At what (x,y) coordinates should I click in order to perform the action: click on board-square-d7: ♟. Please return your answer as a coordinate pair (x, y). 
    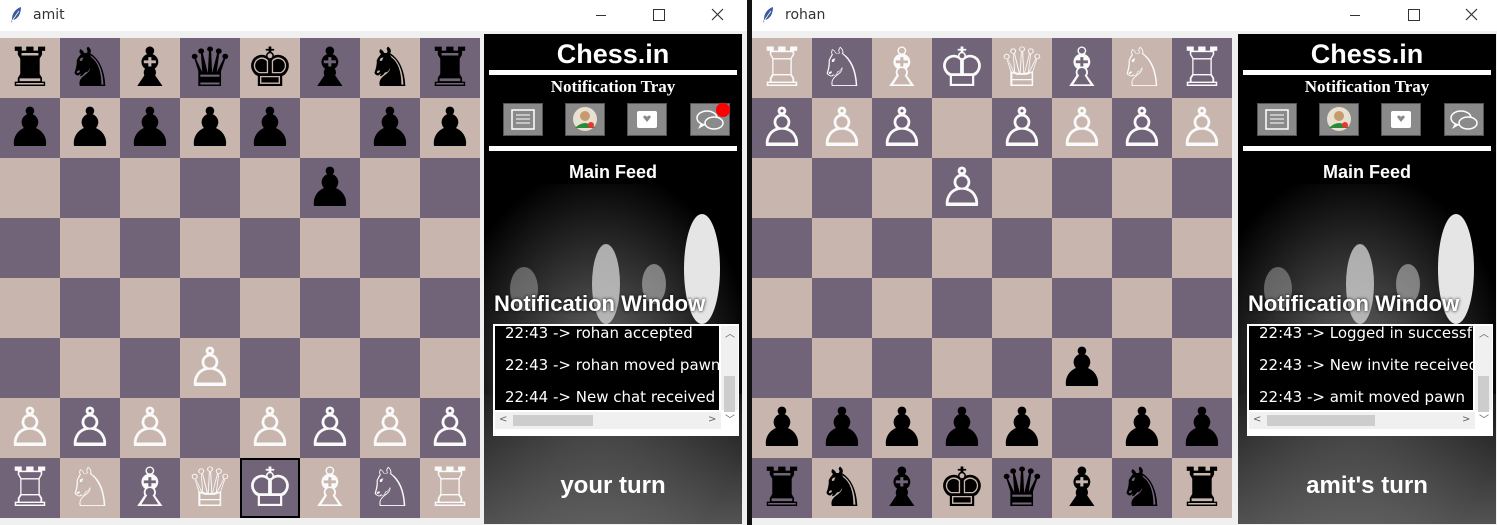
    Looking at the image, I should click on (210, 128).